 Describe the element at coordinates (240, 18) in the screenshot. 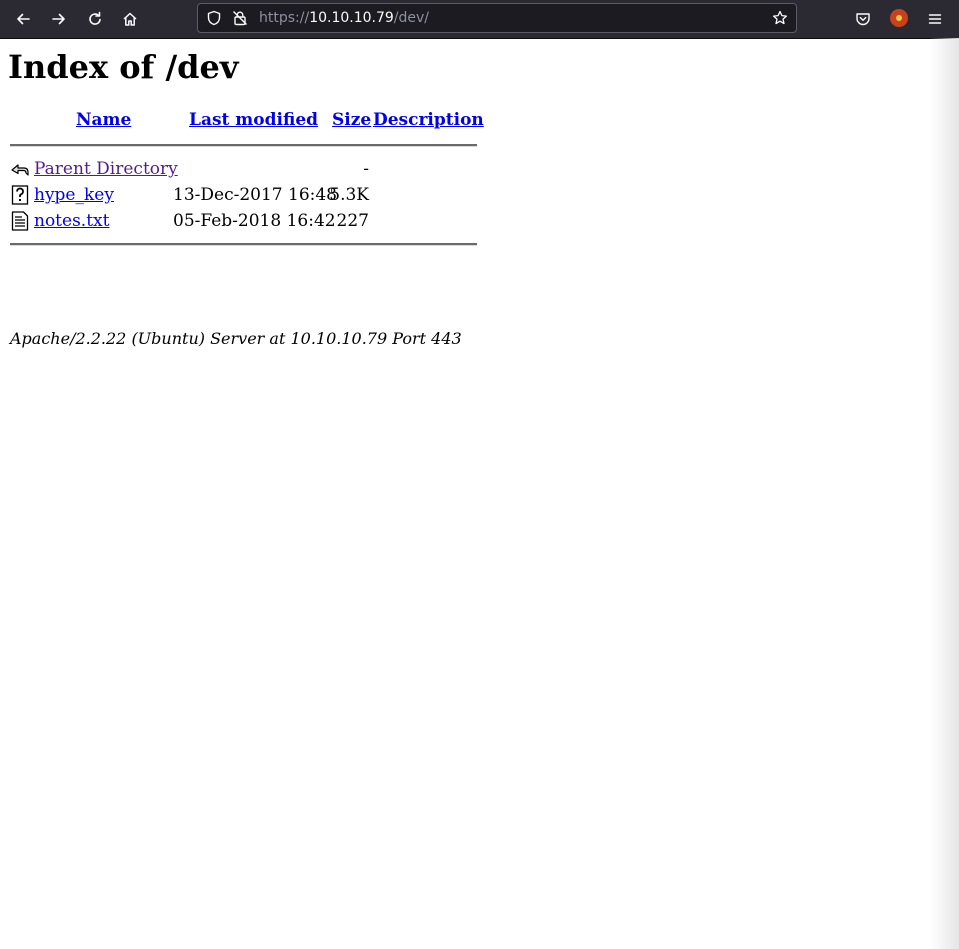

I see `insecure-lock-icon` at that location.